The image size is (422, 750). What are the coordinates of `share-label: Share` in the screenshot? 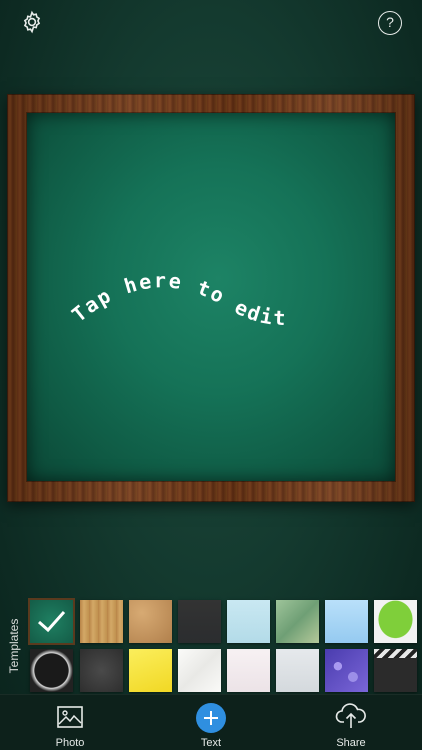 It's located at (351, 743).